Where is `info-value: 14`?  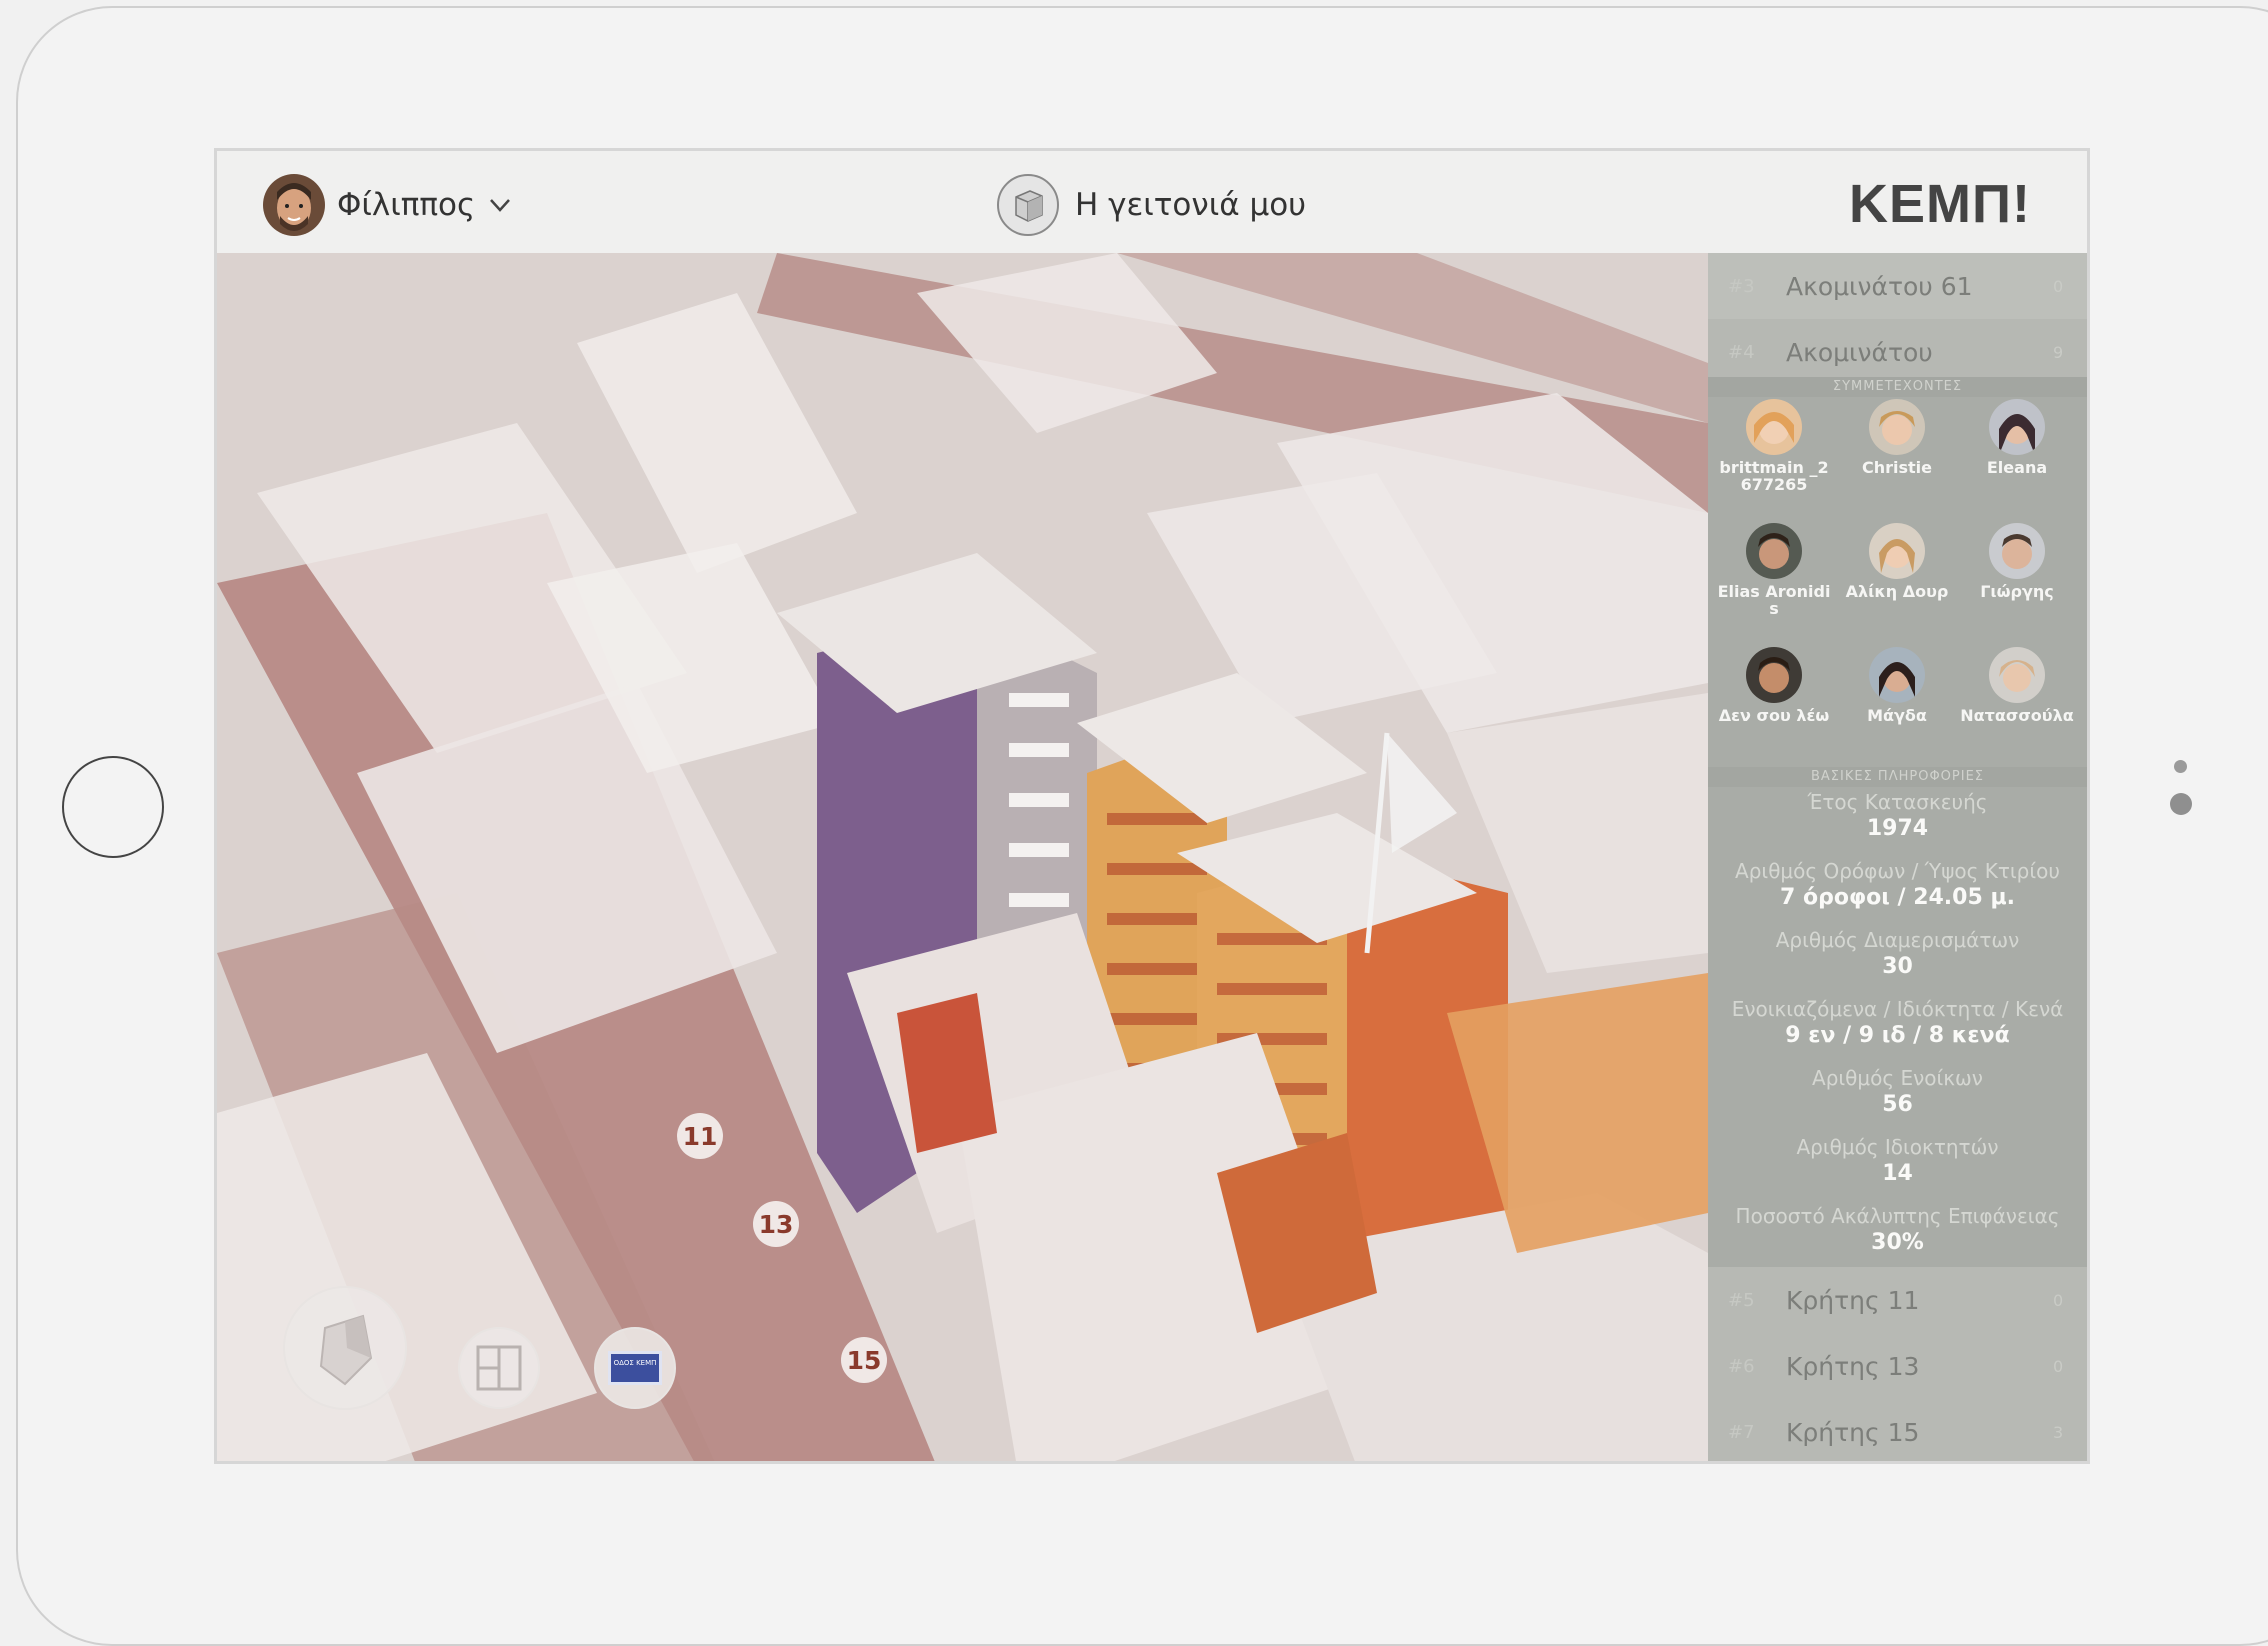
info-value: 14 is located at coordinates (1897, 1173).